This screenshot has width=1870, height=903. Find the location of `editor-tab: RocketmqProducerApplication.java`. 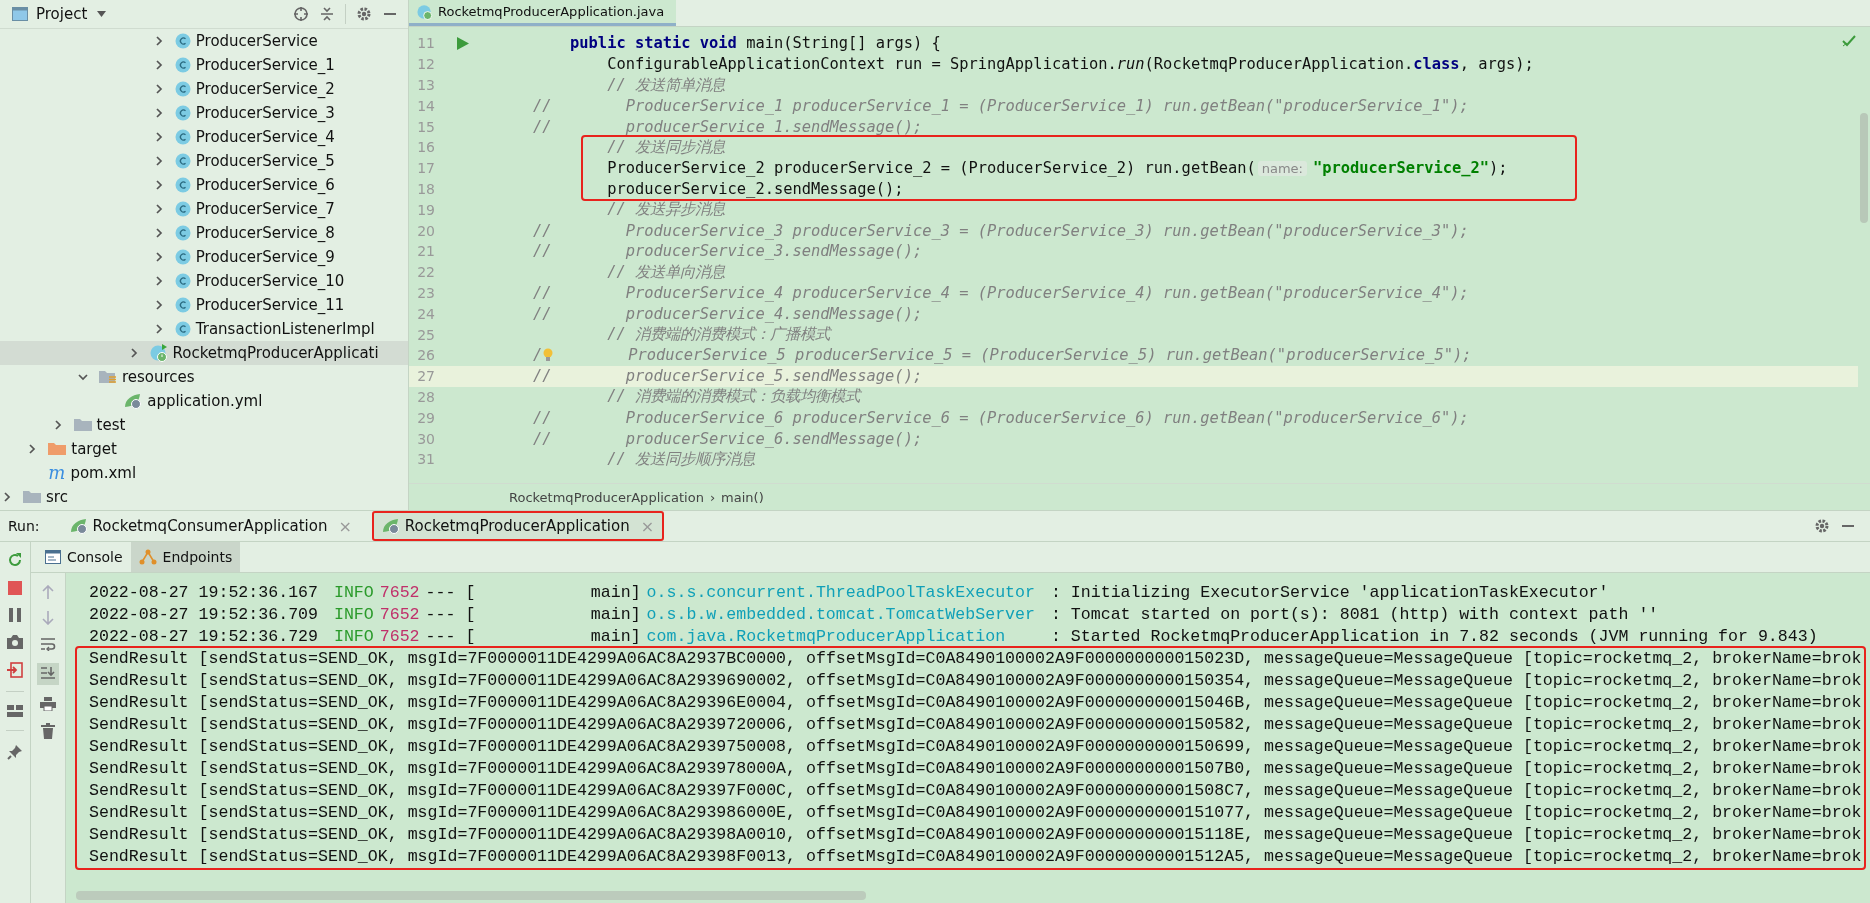

editor-tab: RocketmqProducerApplication.java is located at coordinates (543, 13).